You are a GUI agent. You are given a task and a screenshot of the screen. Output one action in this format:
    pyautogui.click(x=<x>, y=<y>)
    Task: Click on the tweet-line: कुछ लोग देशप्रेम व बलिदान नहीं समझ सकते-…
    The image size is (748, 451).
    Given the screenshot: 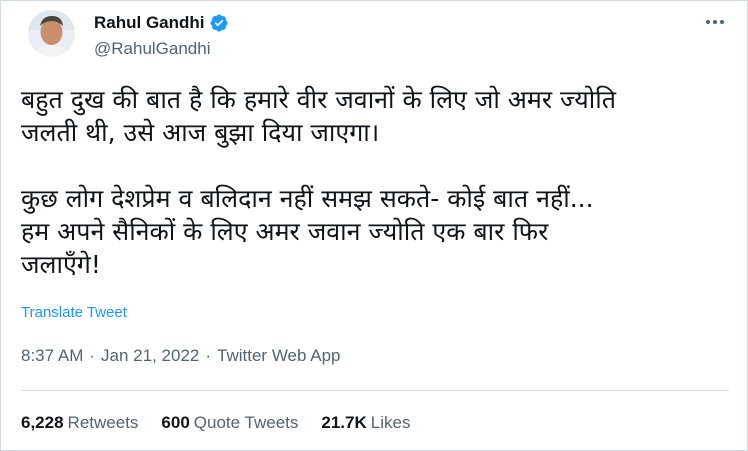 What is the action you would take?
    pyautogui.click(x=307, y=198)
    